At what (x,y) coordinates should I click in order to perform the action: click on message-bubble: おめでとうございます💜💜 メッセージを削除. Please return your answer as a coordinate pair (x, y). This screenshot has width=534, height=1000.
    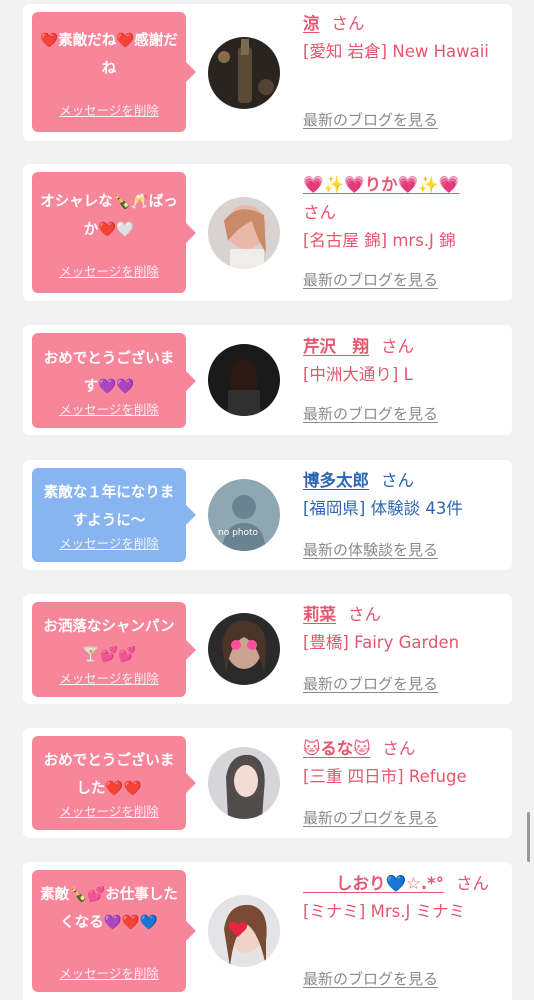
    Looking at the image, I should click on (114, 380).